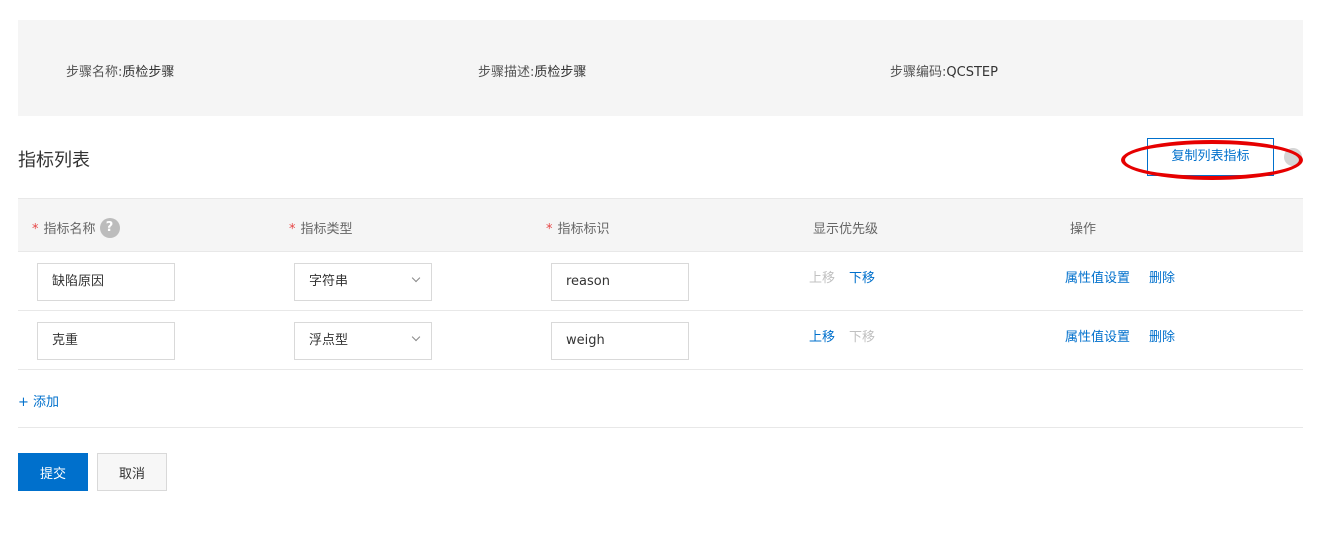 The image size is (1321, 536). I want to click on header-priority: 显示优先级, so click(846, 229).